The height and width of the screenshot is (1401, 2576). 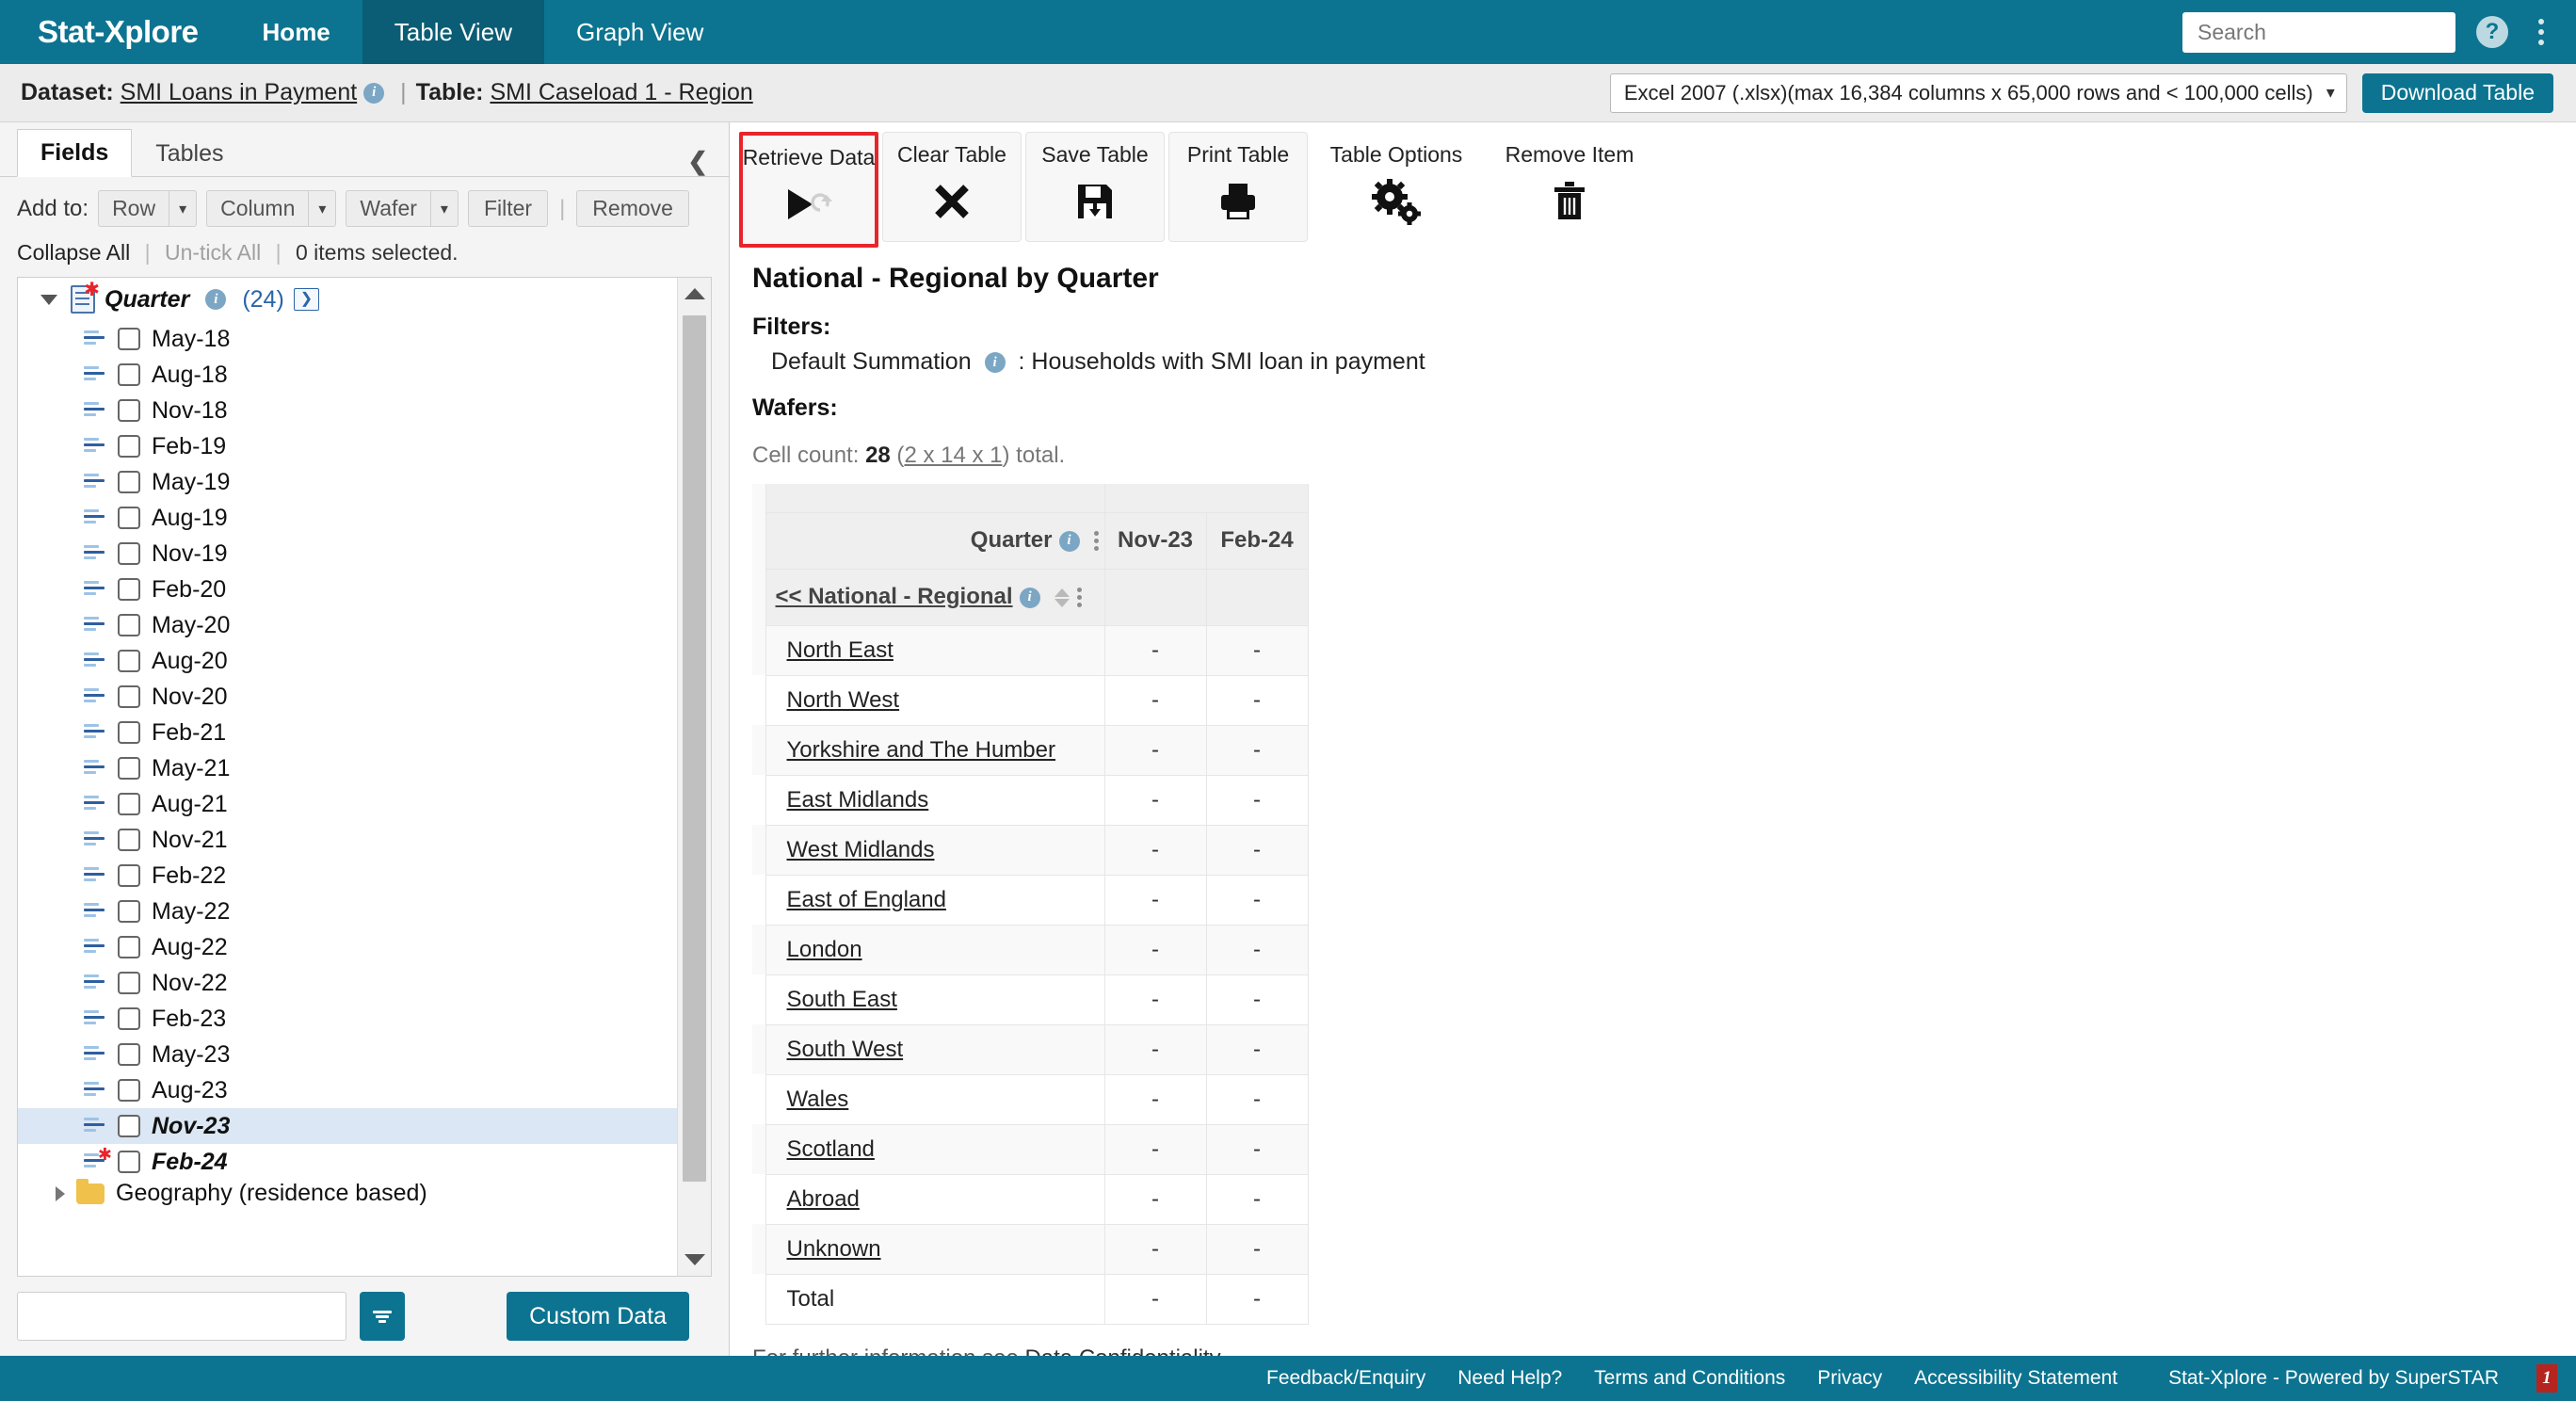 I want to click on column-menu-icon, so click(x=1096, y=541).